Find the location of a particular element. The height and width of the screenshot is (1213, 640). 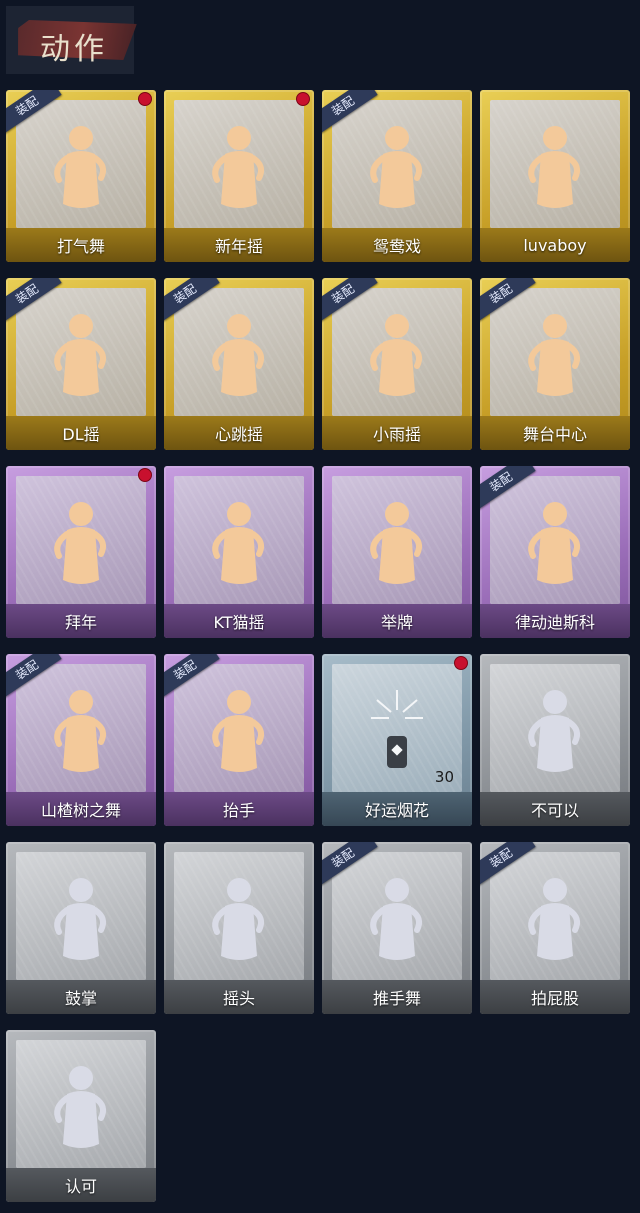

section-title: 动作 is located at coordinates (74, 49).